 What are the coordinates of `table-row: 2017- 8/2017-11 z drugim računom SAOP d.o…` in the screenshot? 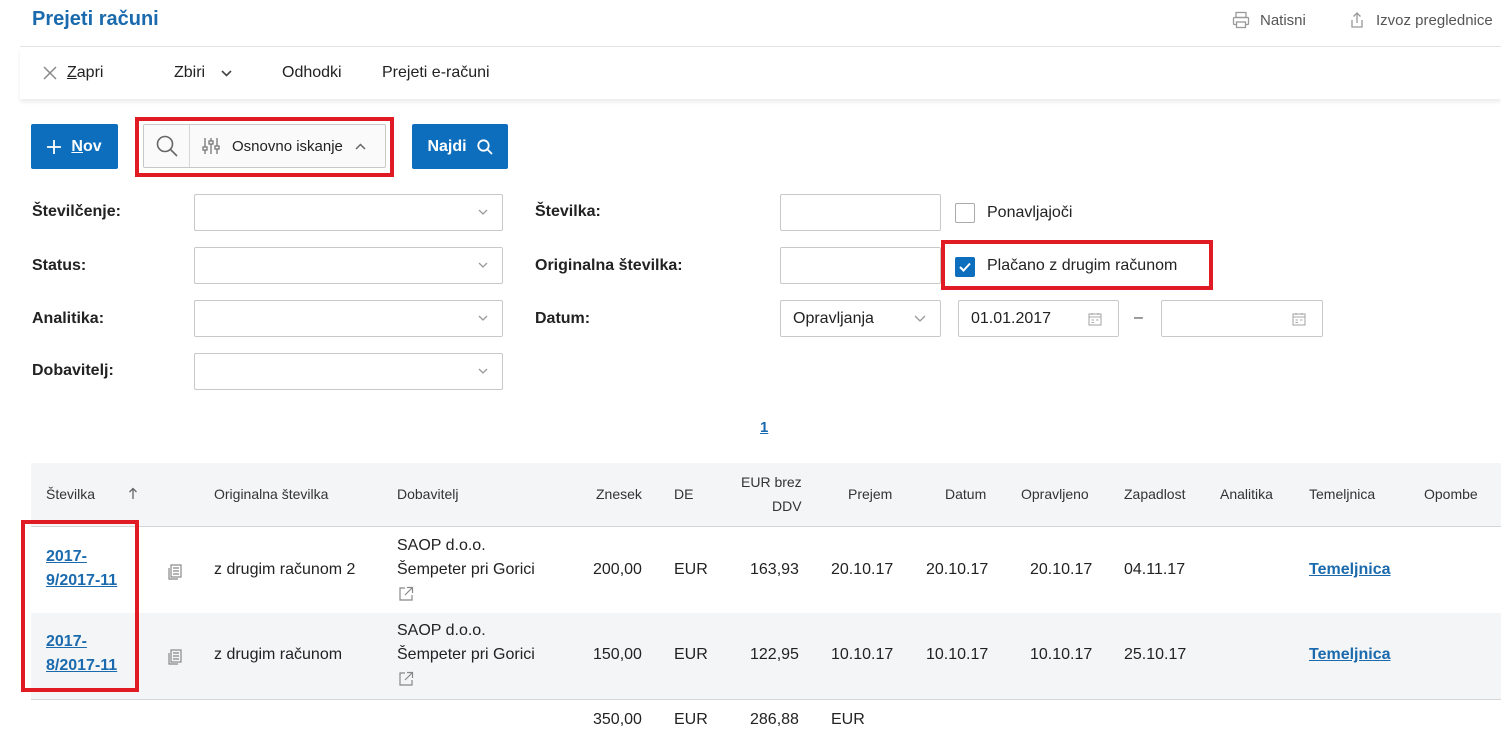 It's located at (766, 656).